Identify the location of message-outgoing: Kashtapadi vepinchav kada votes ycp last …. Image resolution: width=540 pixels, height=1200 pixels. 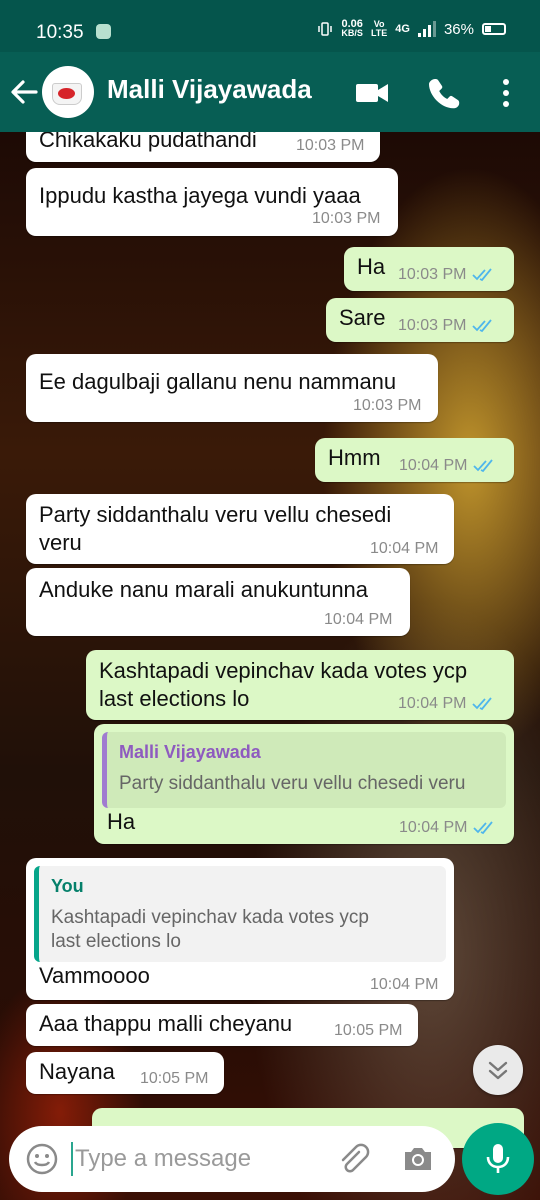
(300, 685).